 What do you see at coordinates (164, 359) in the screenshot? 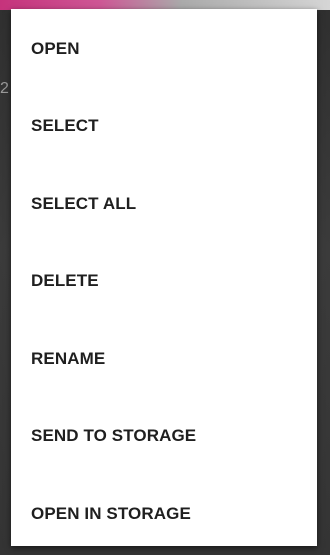
I see `menu-item-rename: RENAME` at bounding box center [164, 359].